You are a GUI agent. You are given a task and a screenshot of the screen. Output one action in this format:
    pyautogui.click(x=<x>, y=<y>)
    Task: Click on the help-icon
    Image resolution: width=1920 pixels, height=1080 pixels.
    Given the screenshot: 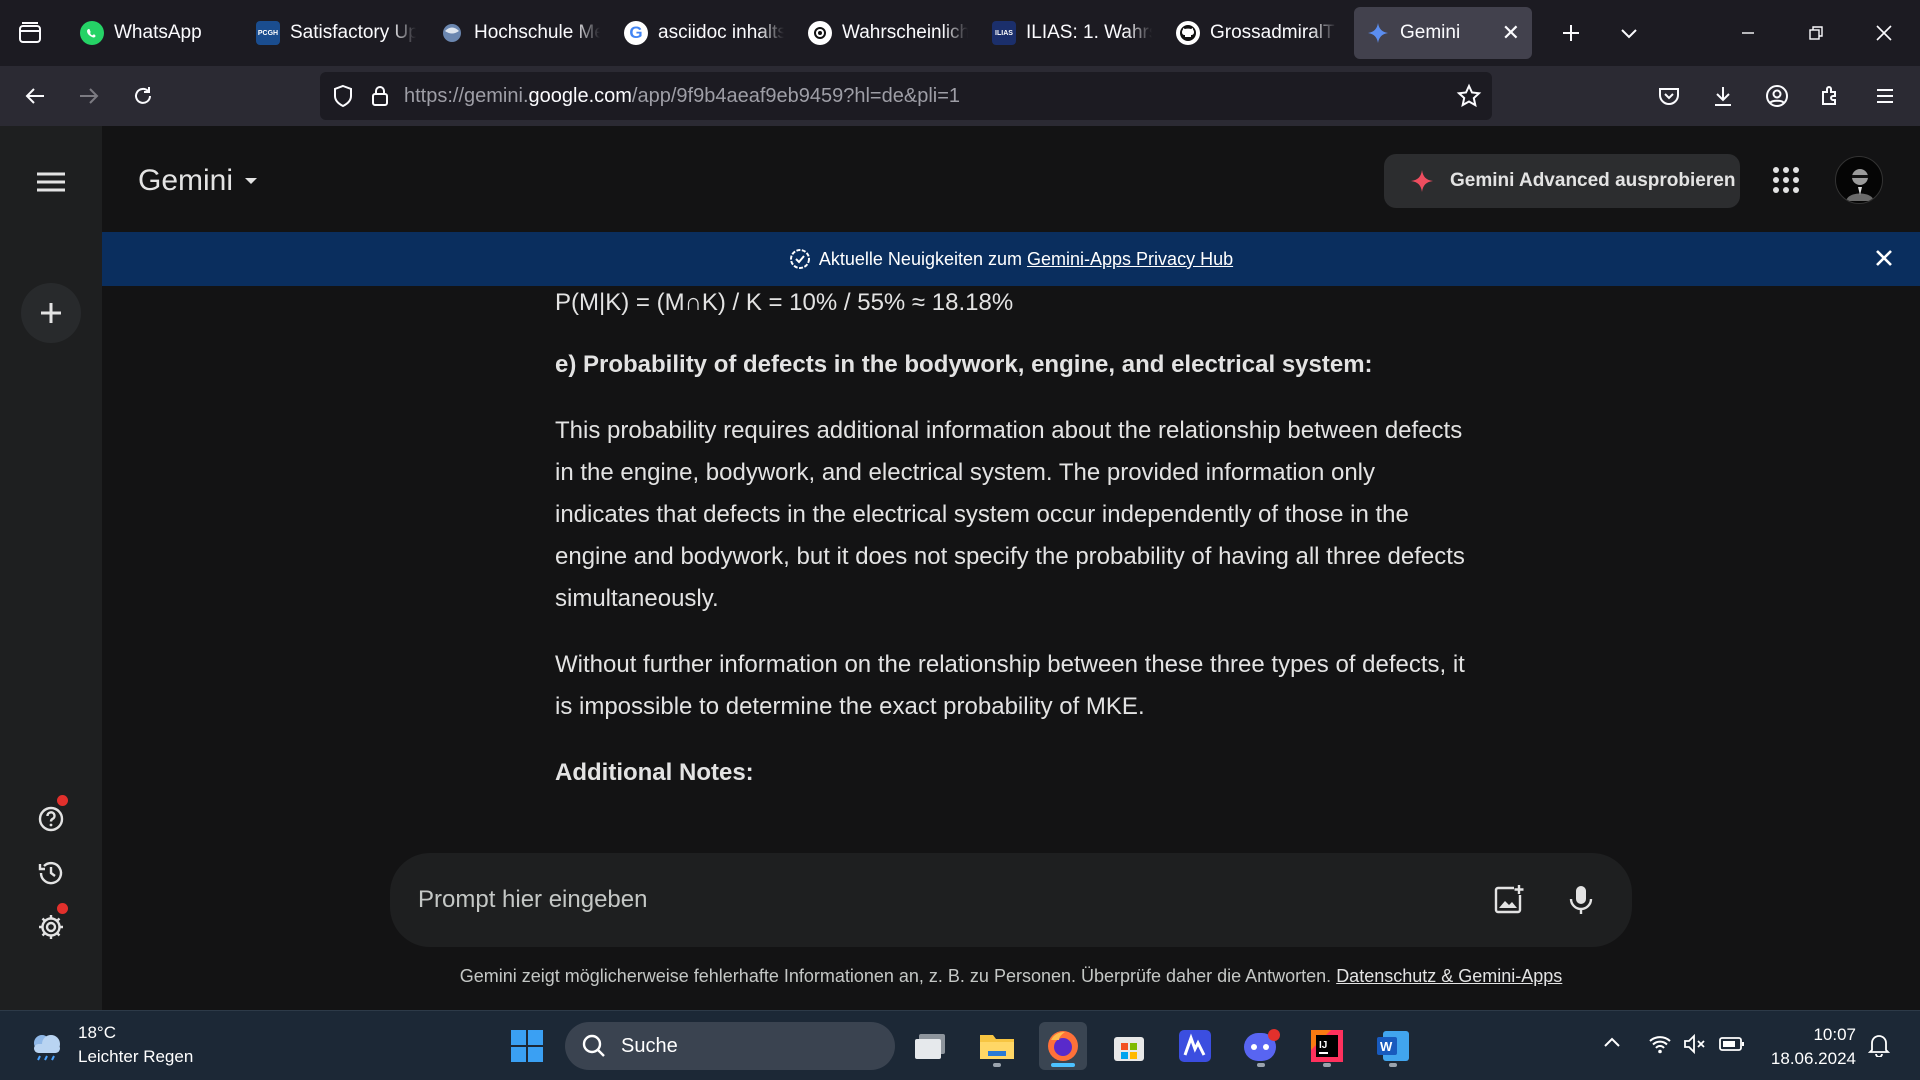 What is the action you would take?
    pyautogui.click(x=51, y=819)
    